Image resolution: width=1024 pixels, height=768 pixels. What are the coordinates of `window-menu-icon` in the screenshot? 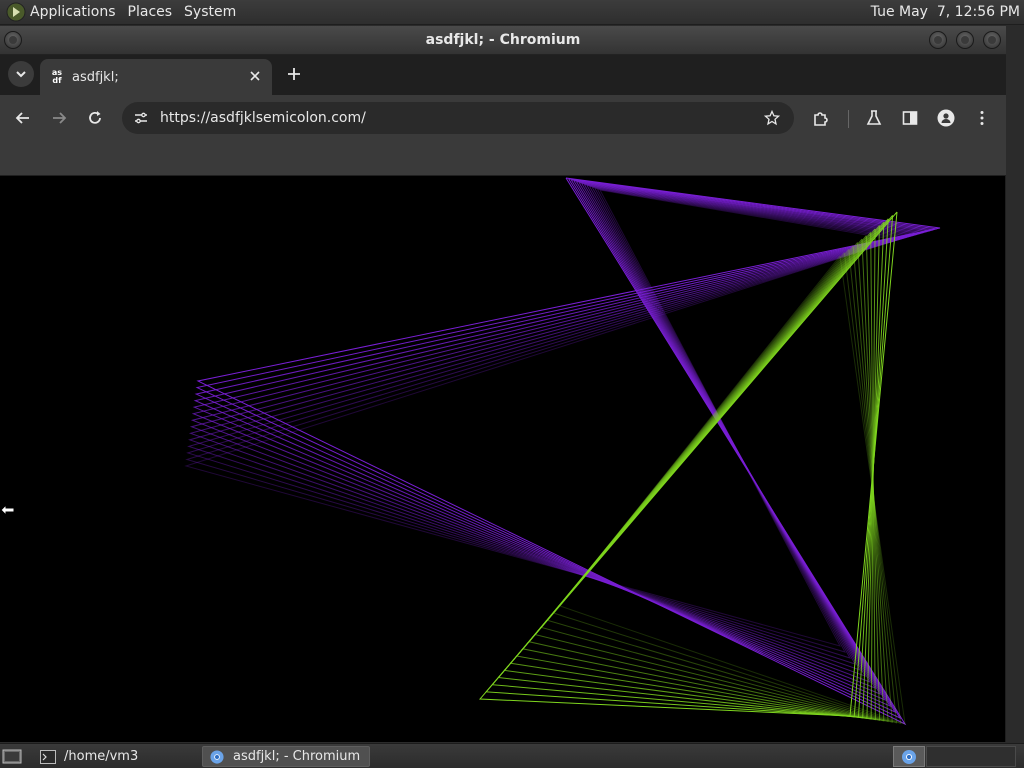 It's located at (13, 40).